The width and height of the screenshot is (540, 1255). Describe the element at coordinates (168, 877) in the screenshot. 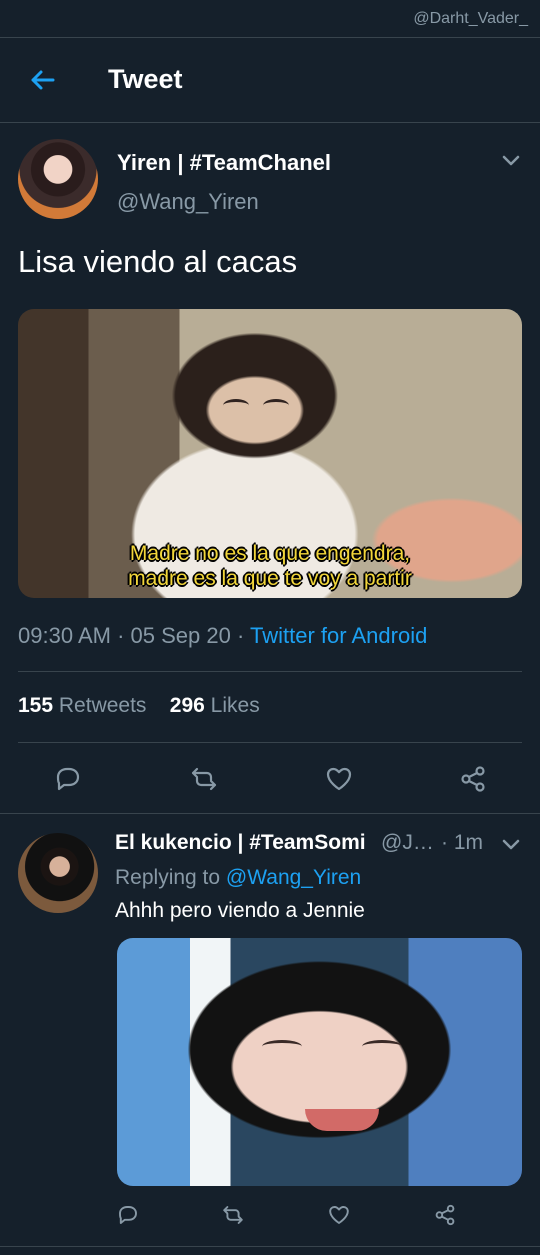

I see `replying-to-label: Replying to` at that location.